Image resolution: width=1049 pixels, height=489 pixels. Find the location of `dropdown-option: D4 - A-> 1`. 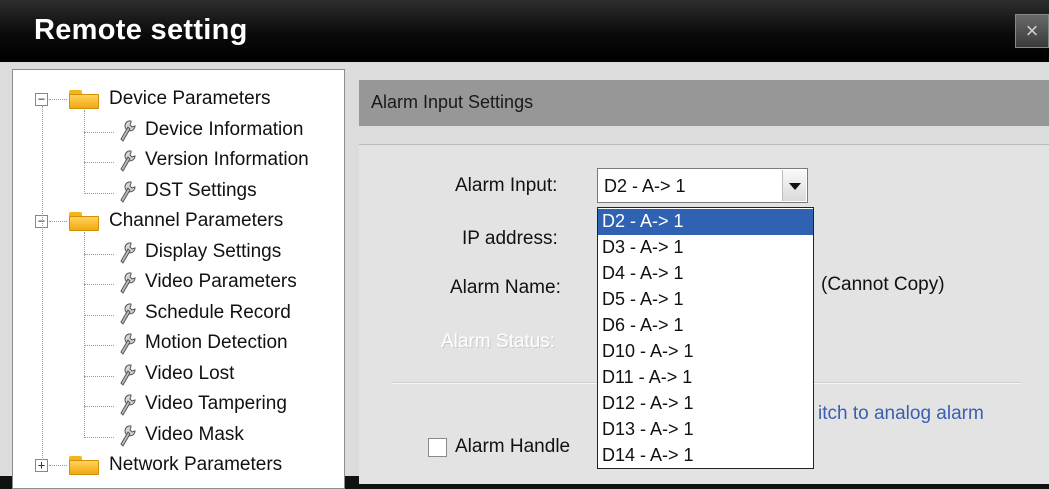

dropdown-option: D4 - A-> 1 is located at coordinates (705, 274).